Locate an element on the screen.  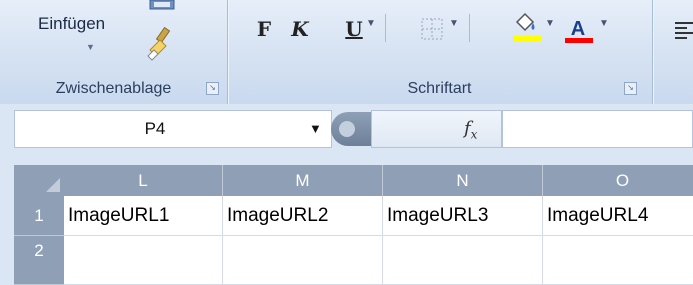
font-dialog-launcher-icon: ↘ is located at coordinates (630, 88).